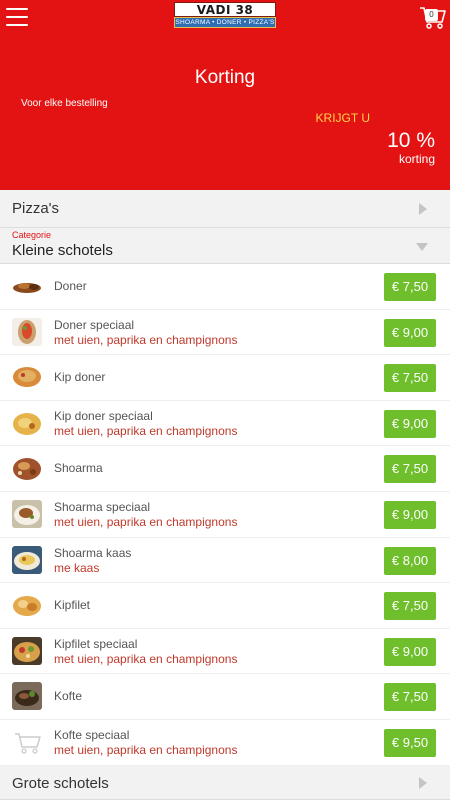  Describe the element at coordinates (72, 605) in the screenshot. I see `item-name: Kipfilet` at that location.